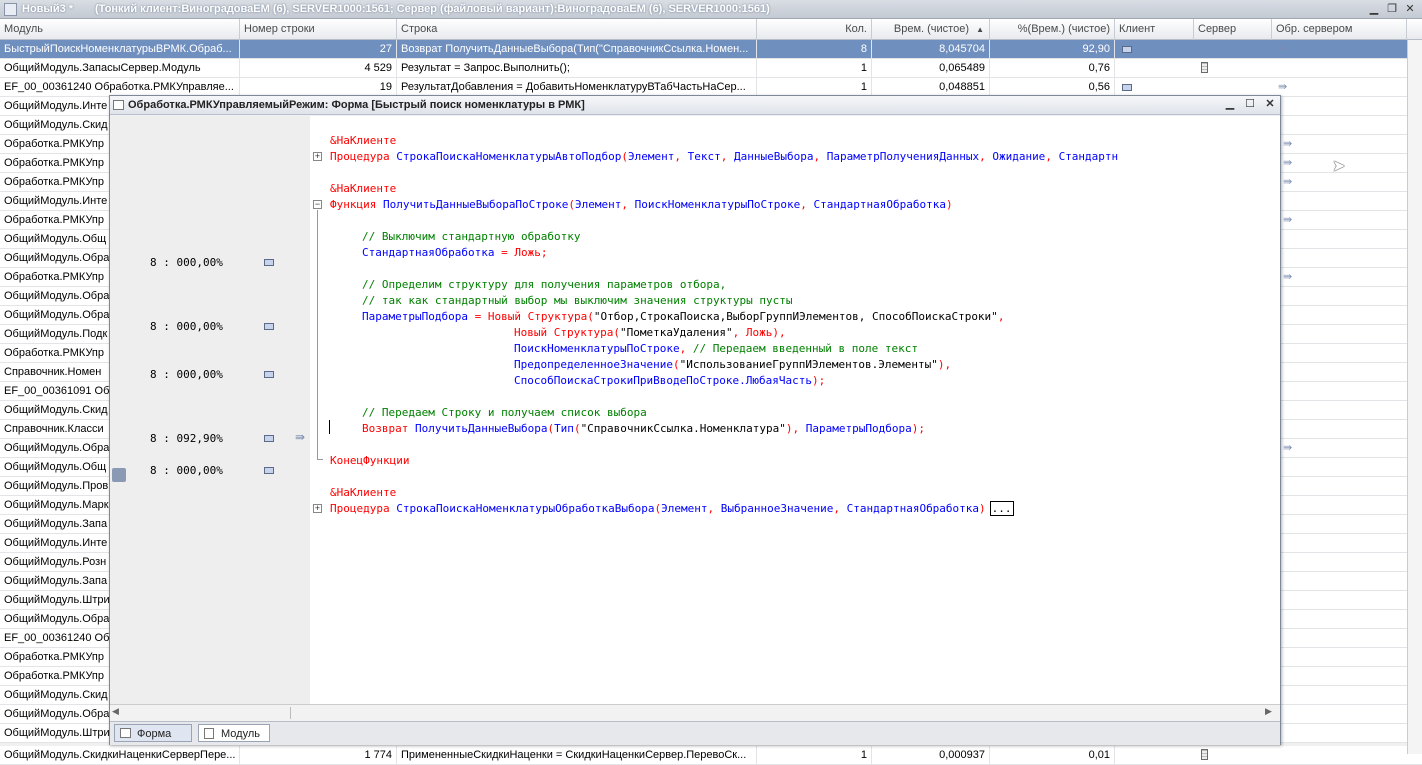  I want to click on cell-time: 0,065489, so click(931, 68).